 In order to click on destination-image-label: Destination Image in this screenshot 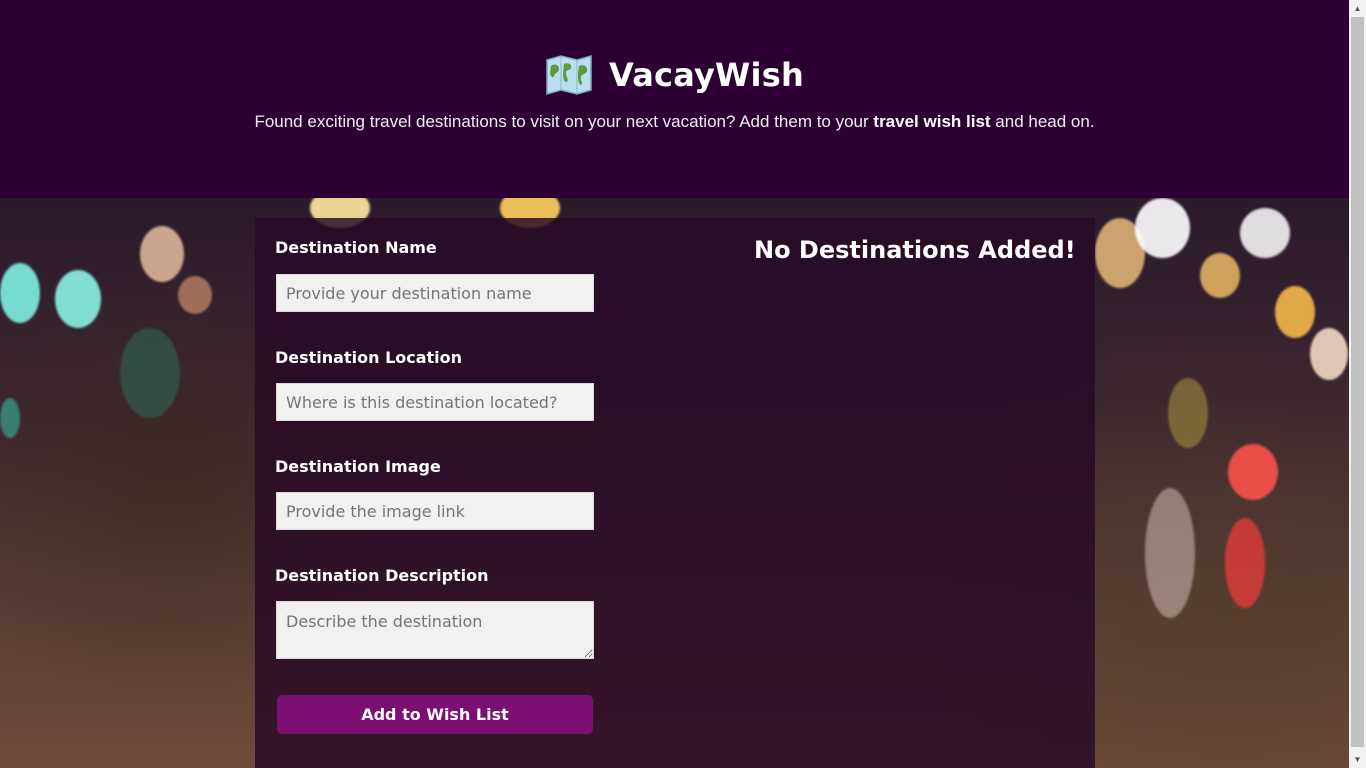, I will do `click(358, 466)`.